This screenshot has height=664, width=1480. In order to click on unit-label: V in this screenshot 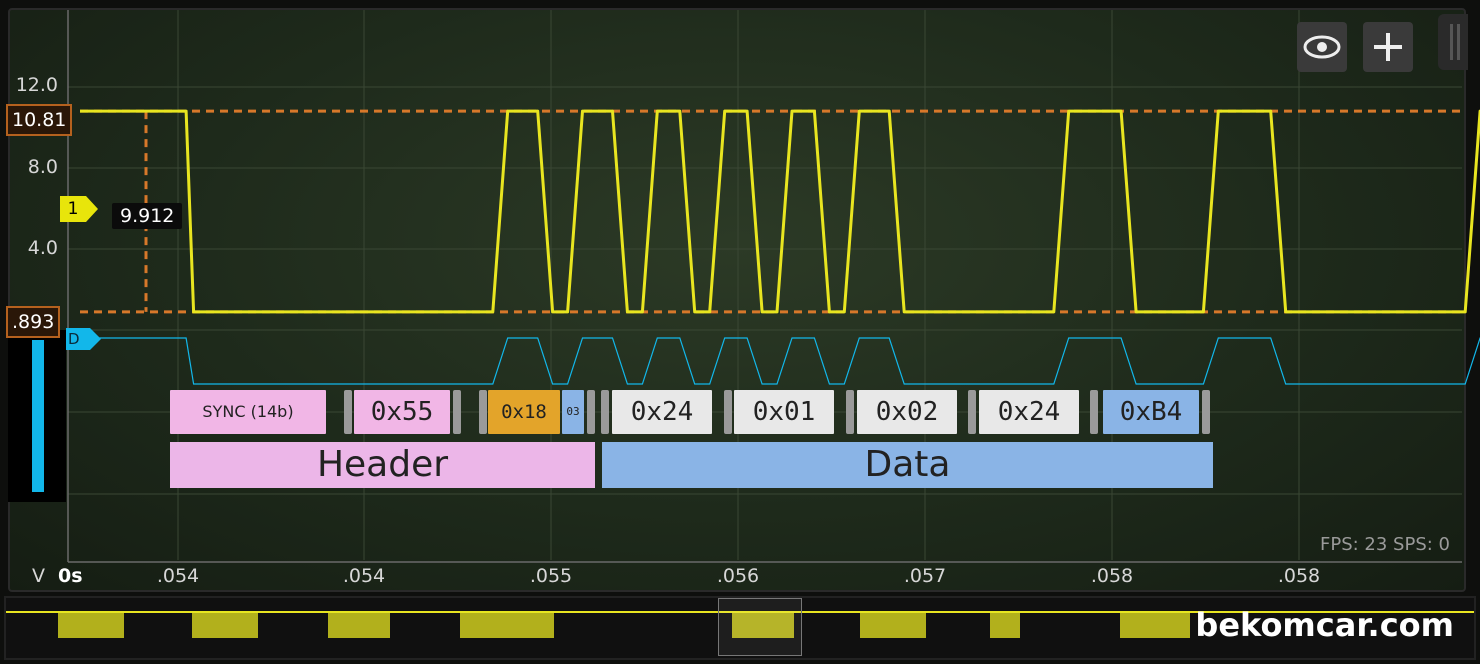, I will do `click(38, 576)`.